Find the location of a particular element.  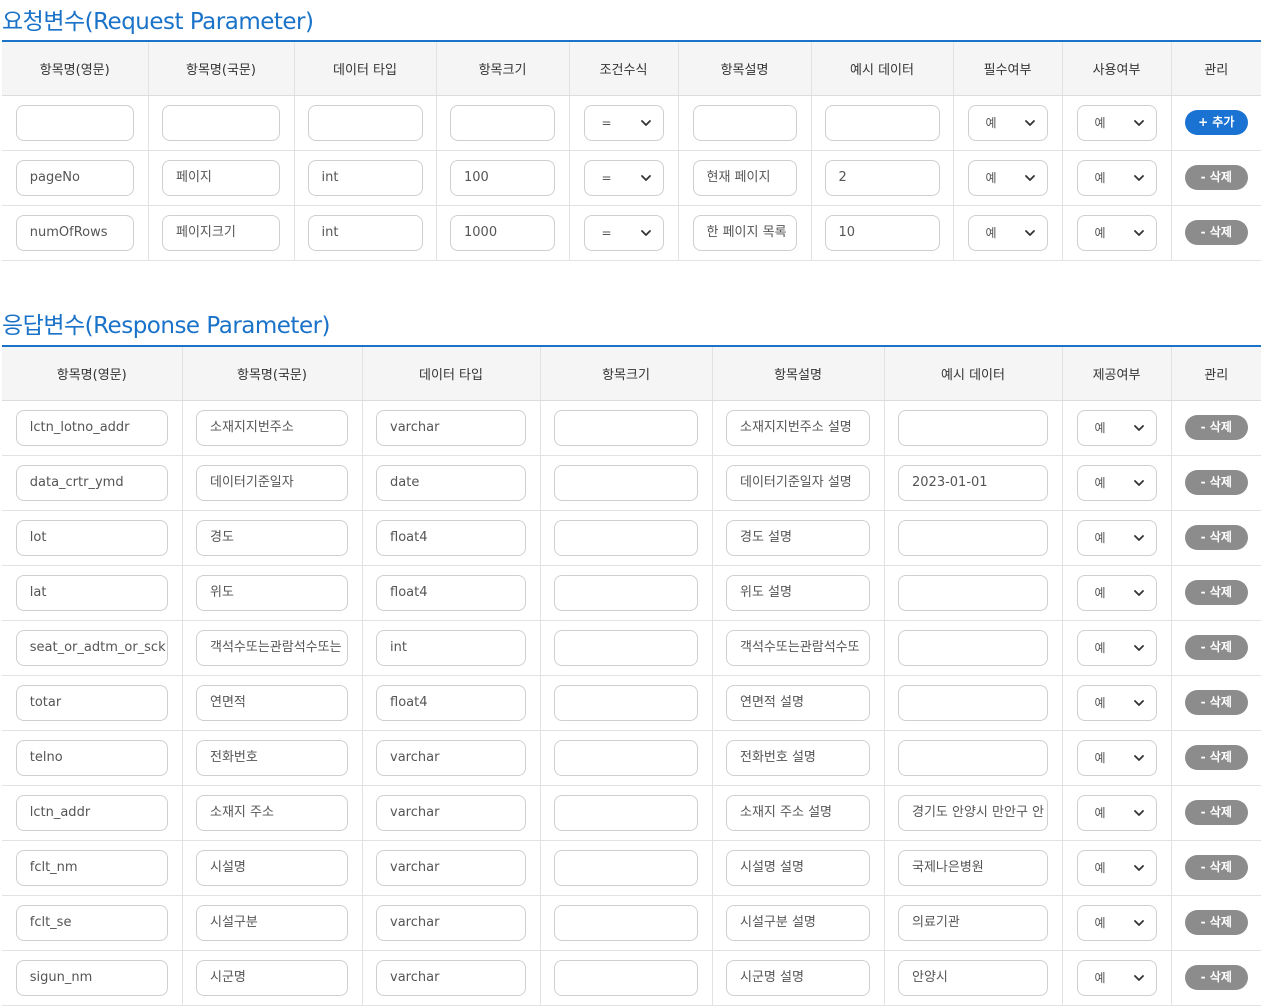

name-ko-input: 페이지크기 is located at coordinates (221, 232).